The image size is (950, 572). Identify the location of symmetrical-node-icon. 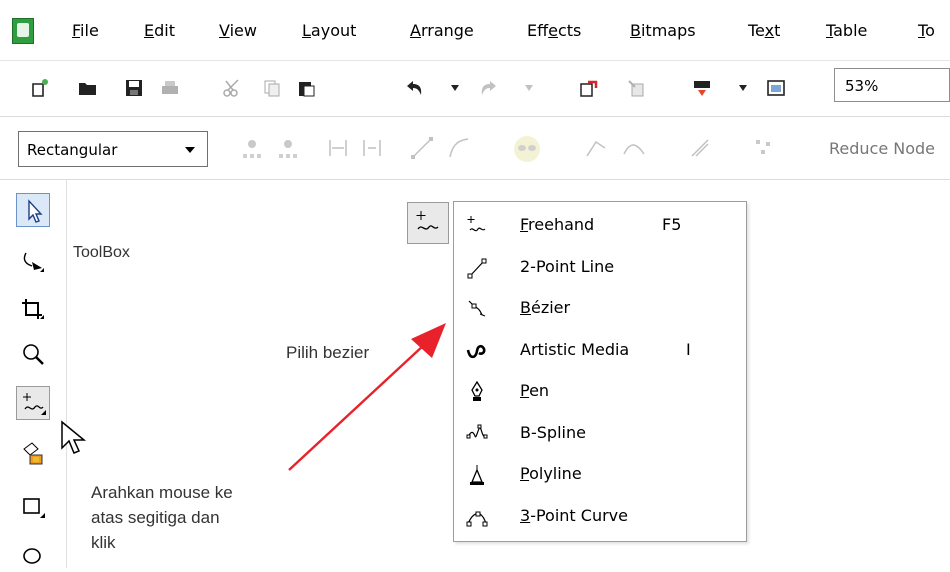
(700, 148).